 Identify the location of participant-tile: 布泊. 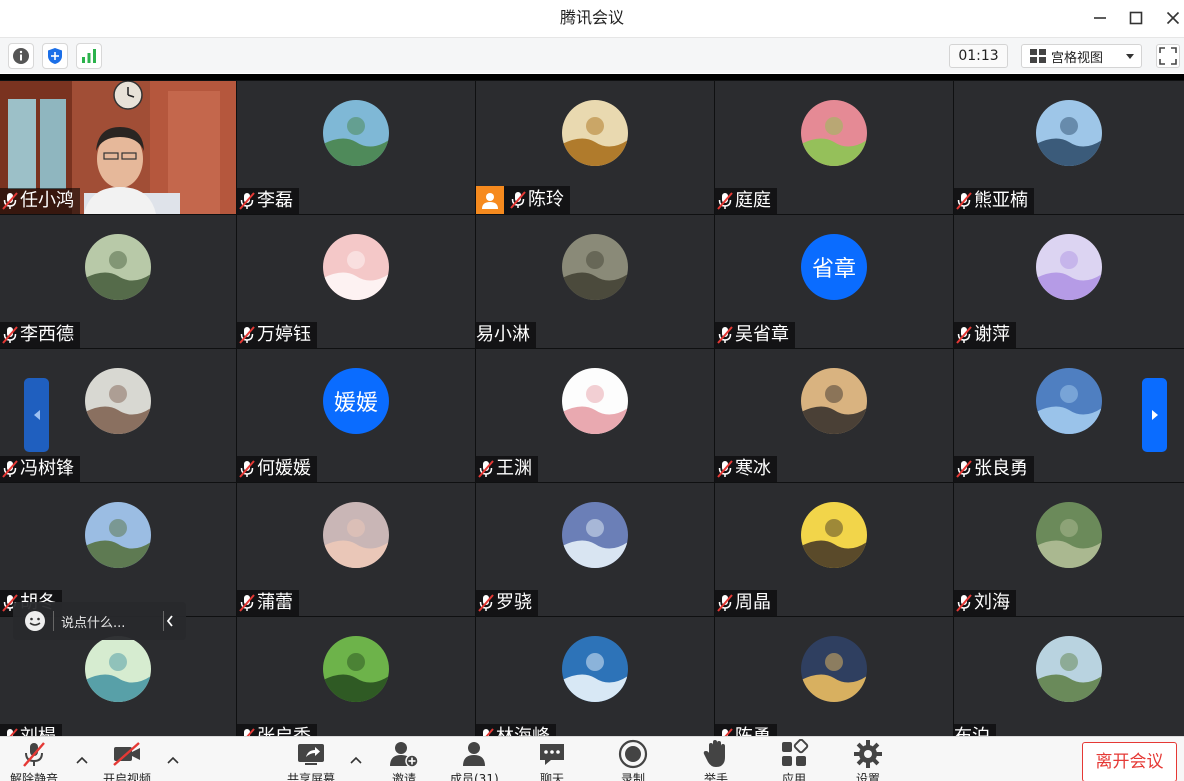
(1069, 676).